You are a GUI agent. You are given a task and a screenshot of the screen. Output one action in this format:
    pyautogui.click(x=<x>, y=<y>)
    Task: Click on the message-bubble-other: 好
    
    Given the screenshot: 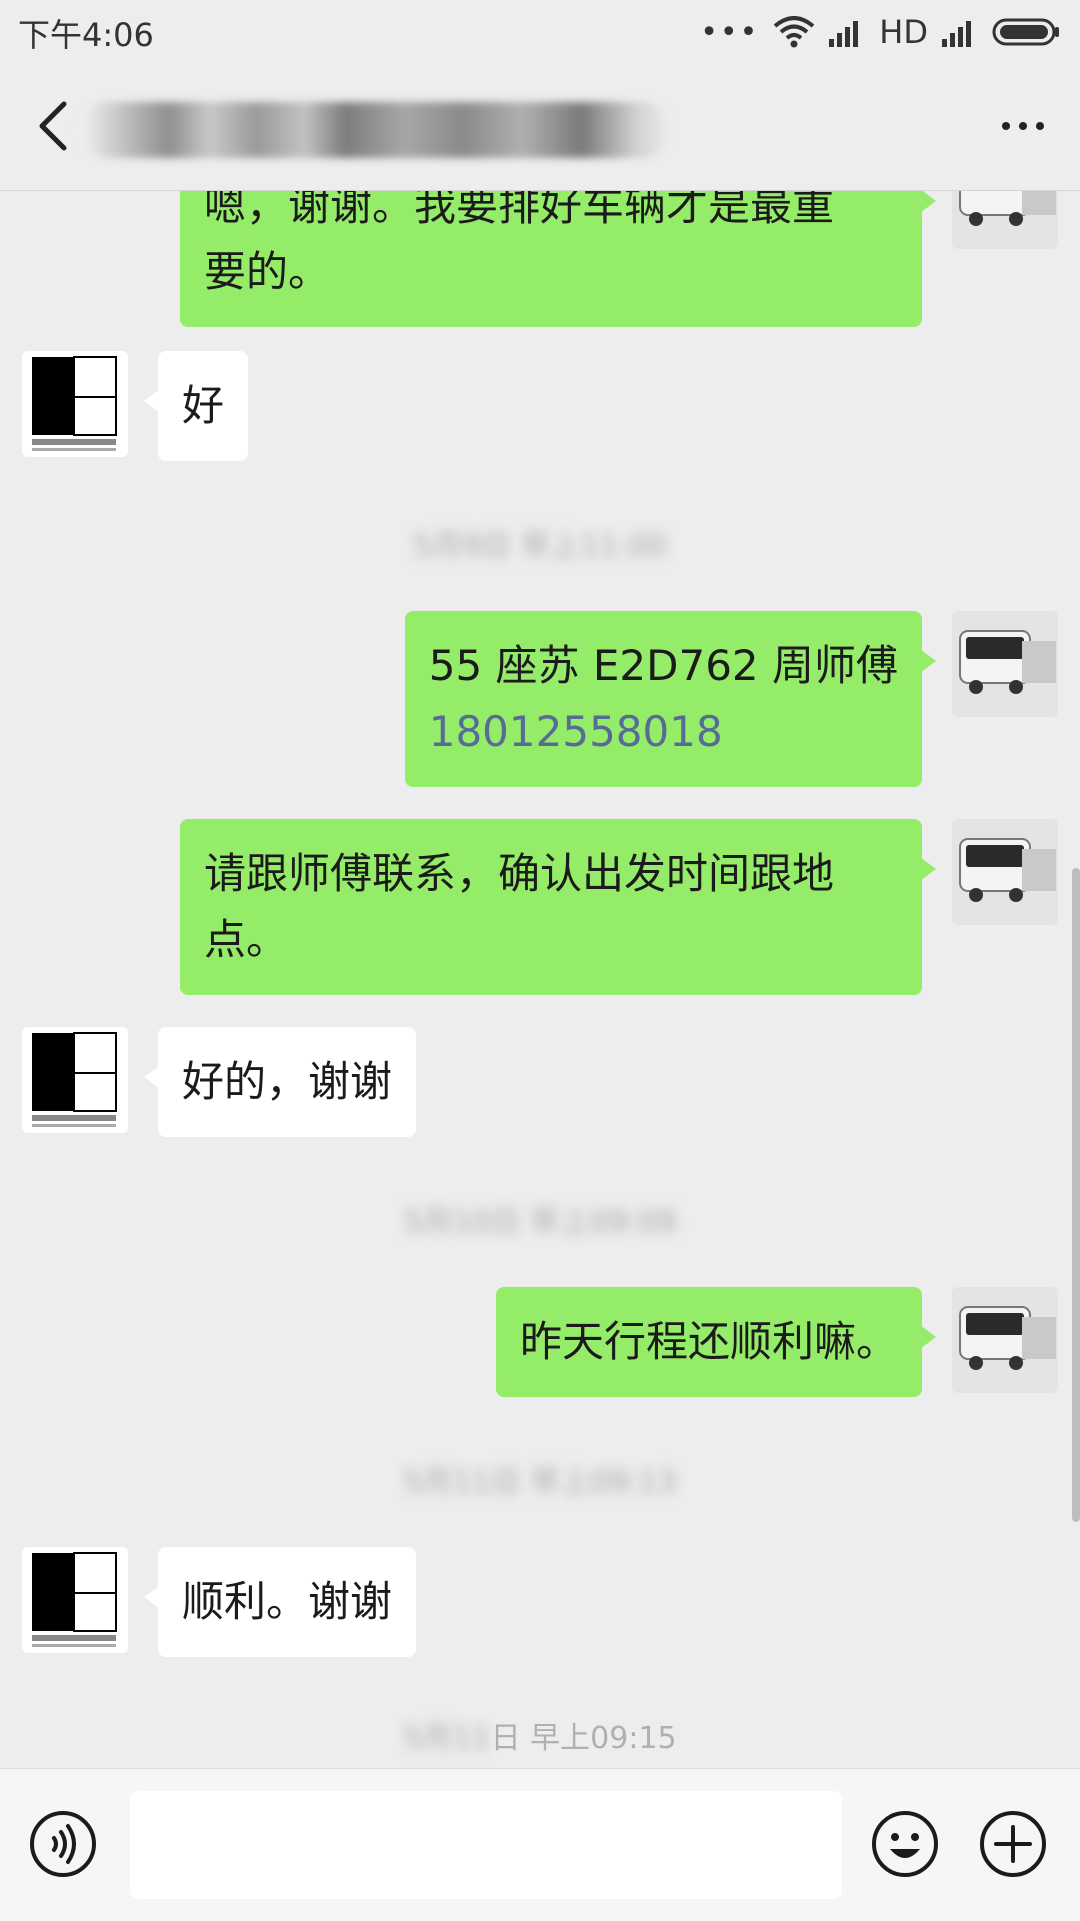 What is the action you would take?
    pyautogui.click(x=196, y=406)
    